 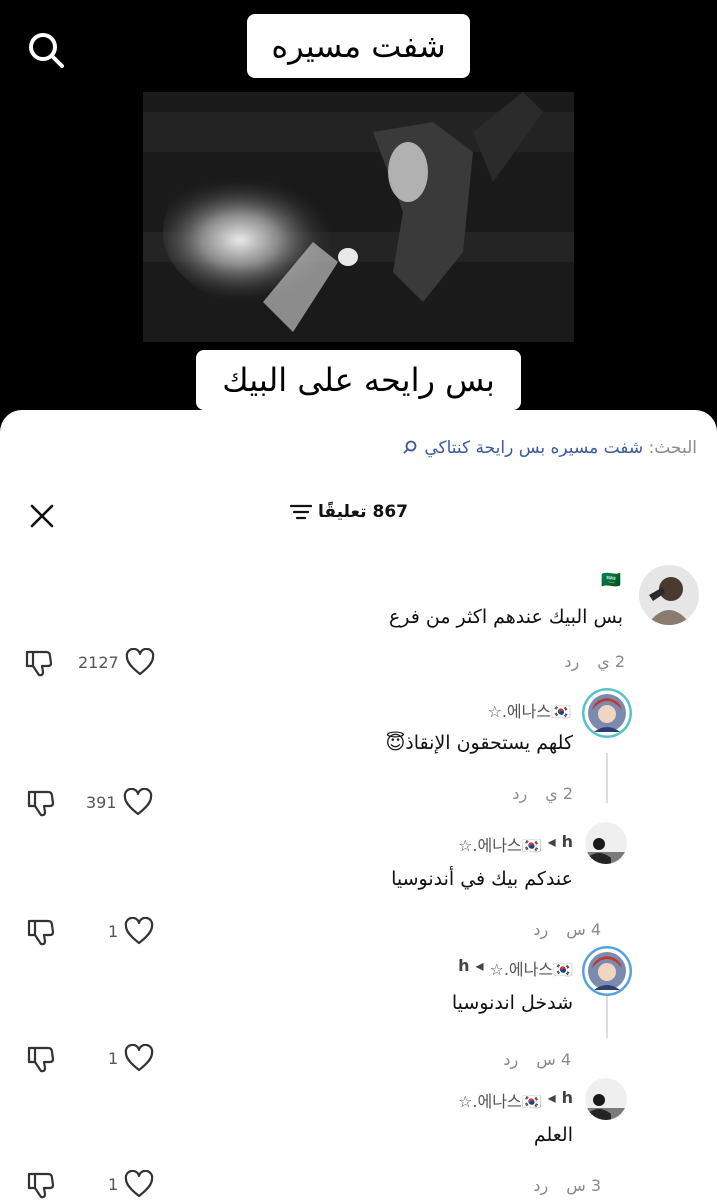 I want to click on comment-item: ☆.에나스🇰🇷 ◂ h العلم 3 س رد 1, so click(x=358, y=1139).